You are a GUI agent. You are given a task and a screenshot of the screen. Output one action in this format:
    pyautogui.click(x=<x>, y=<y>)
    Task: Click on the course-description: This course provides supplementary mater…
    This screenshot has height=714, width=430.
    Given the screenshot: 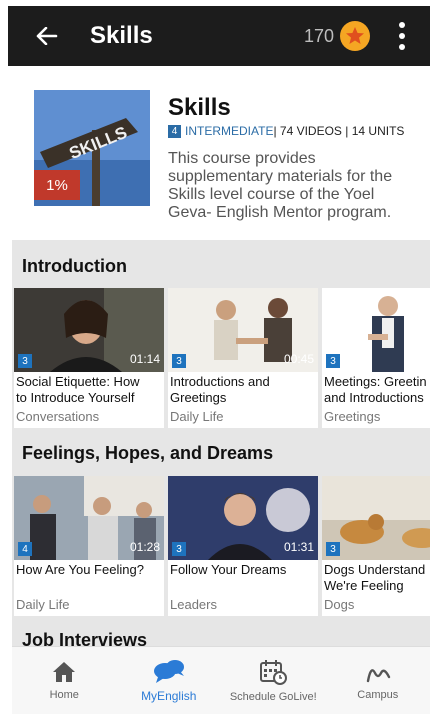 What is the action you would take?
    pyautogui.click(x=280, y=185)
    